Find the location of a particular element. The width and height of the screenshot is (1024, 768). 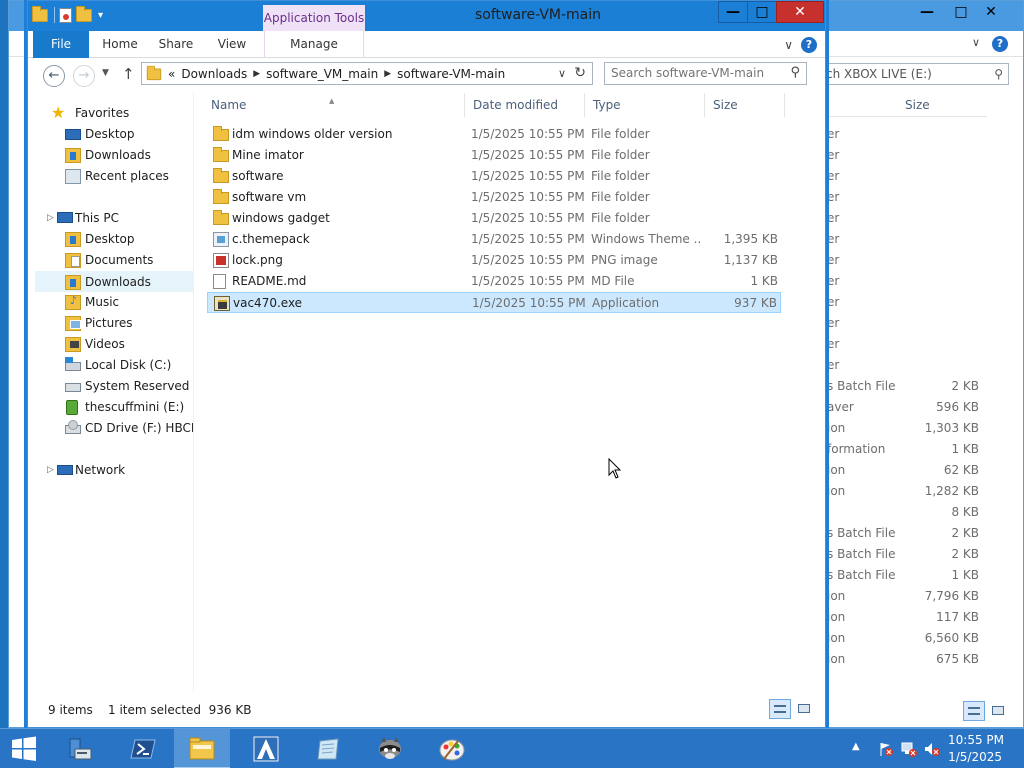

qat-customize-icon: ▾ is located at coordinates (100, 15).